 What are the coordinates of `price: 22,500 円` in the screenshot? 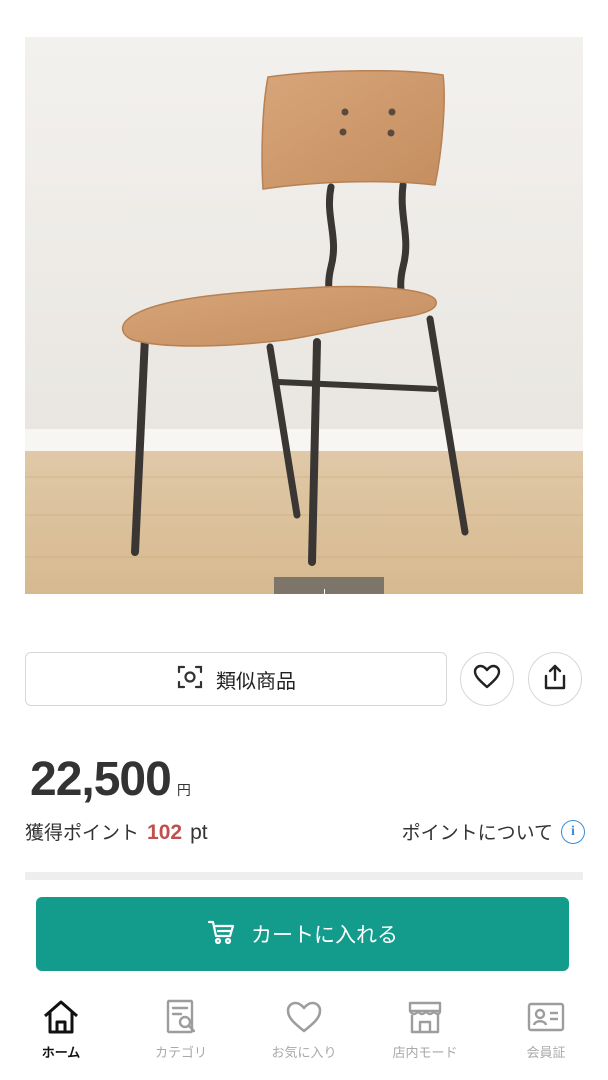 It's located at (110, 779).